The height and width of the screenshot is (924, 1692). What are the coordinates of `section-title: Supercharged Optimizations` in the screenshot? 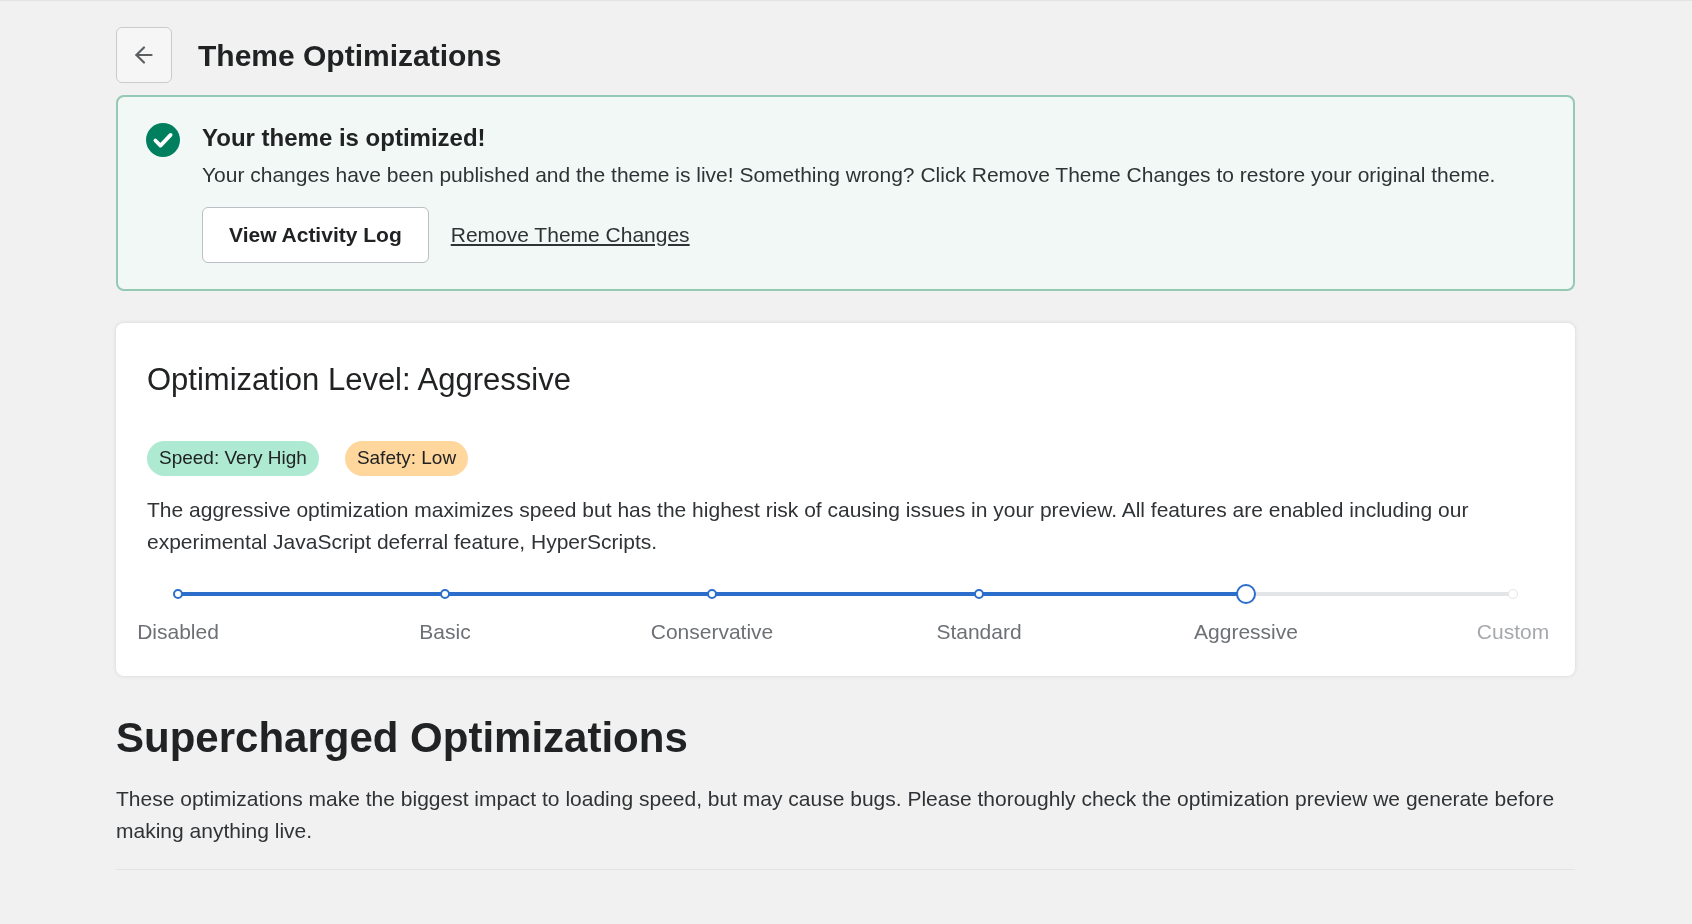 It's located at (402, 737).